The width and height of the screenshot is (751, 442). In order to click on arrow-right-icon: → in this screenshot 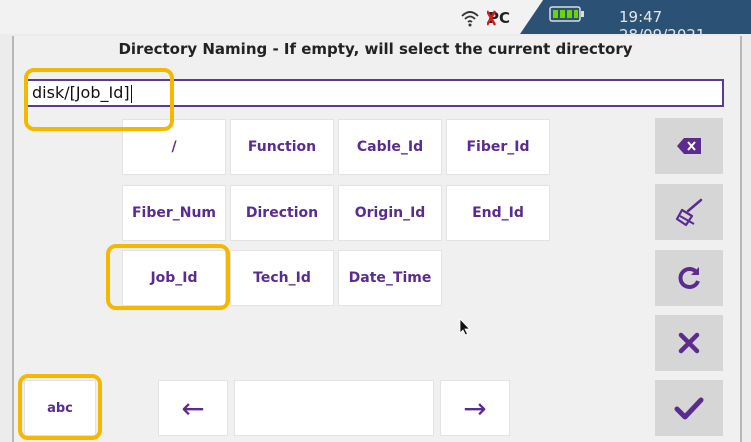, I will do `click(475, 408)`.